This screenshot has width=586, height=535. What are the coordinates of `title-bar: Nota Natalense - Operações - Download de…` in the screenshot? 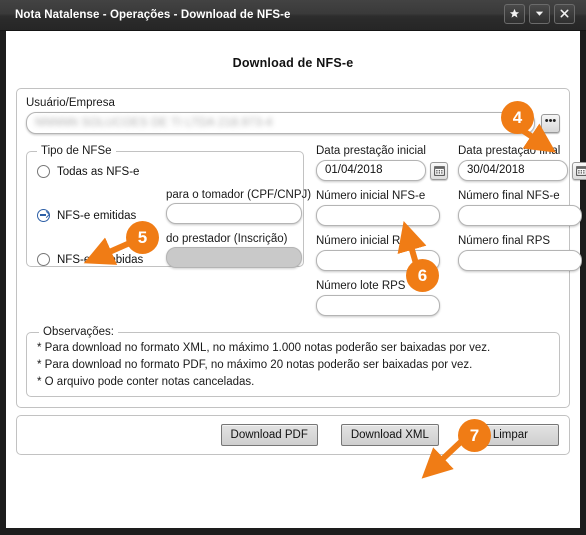 It's located at (293, 15).